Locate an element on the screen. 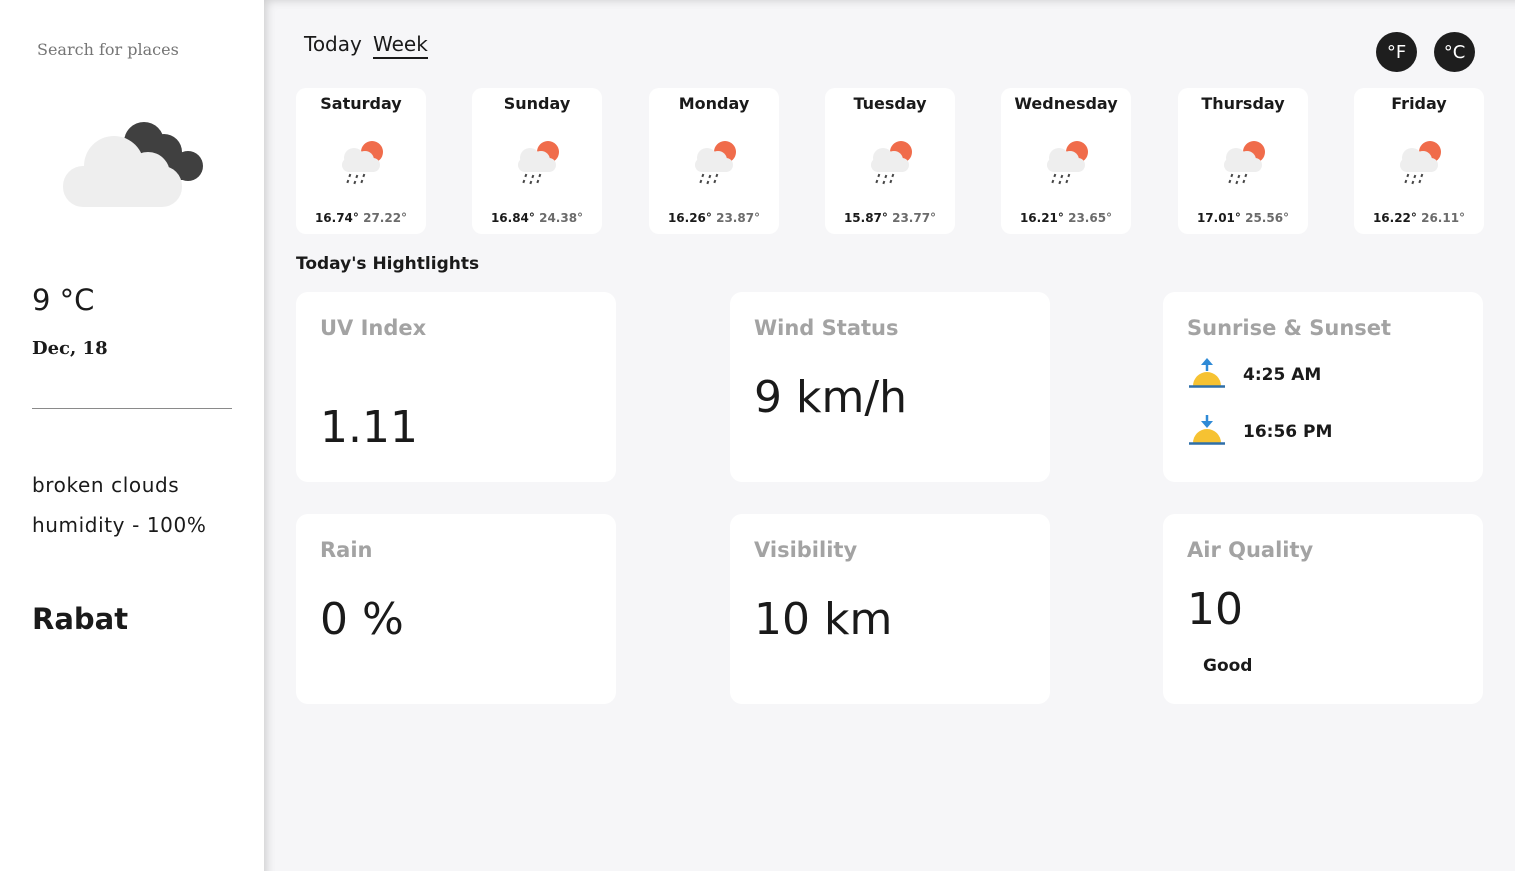 The image size is (1515, 871). tab-today: Today is located at coordinates (333, 44).